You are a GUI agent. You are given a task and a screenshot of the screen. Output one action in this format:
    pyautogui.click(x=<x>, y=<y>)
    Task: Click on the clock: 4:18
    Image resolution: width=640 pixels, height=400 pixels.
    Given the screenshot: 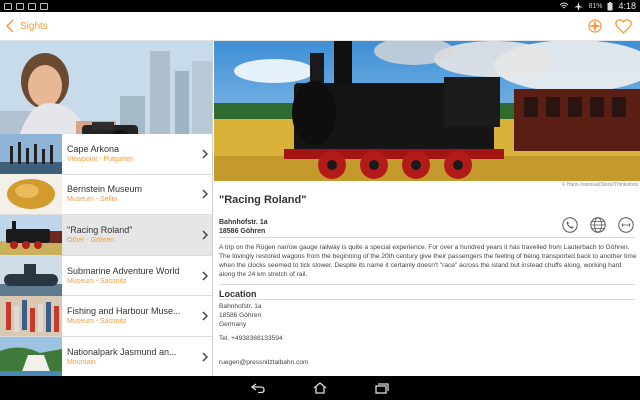 What is the action you would take?
    pyautogui.click(x=627, y=6)
    